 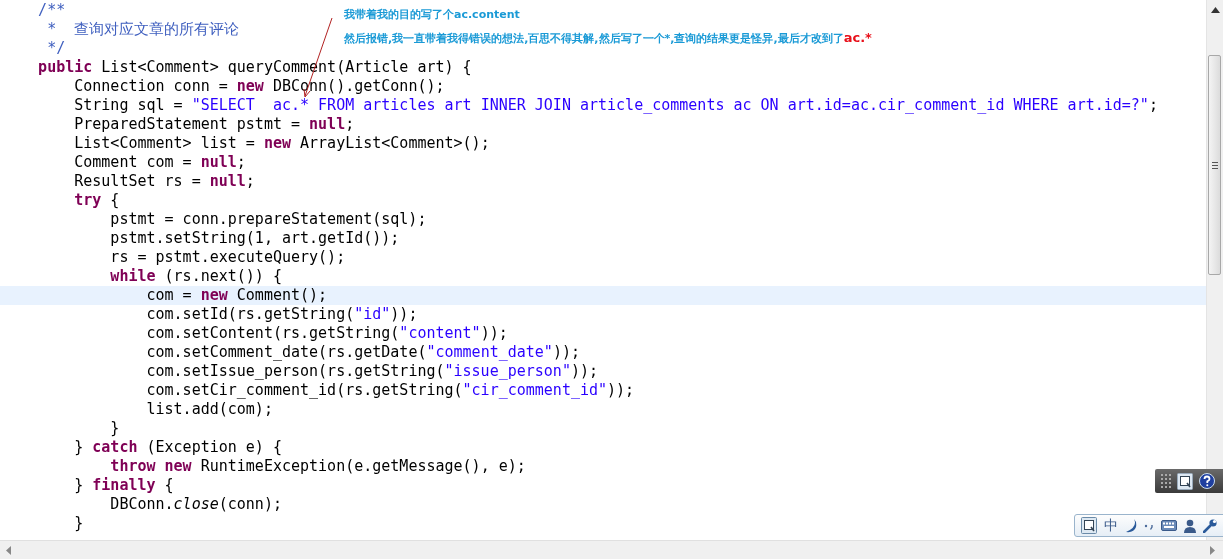 I want to click on annotation-text: 然后报错,我一直带着我得错误的想法,百思不得其解,然后写了一个*,查询的结果更是怪异,最后才改到了ac.*, so click(x=608, y=38).